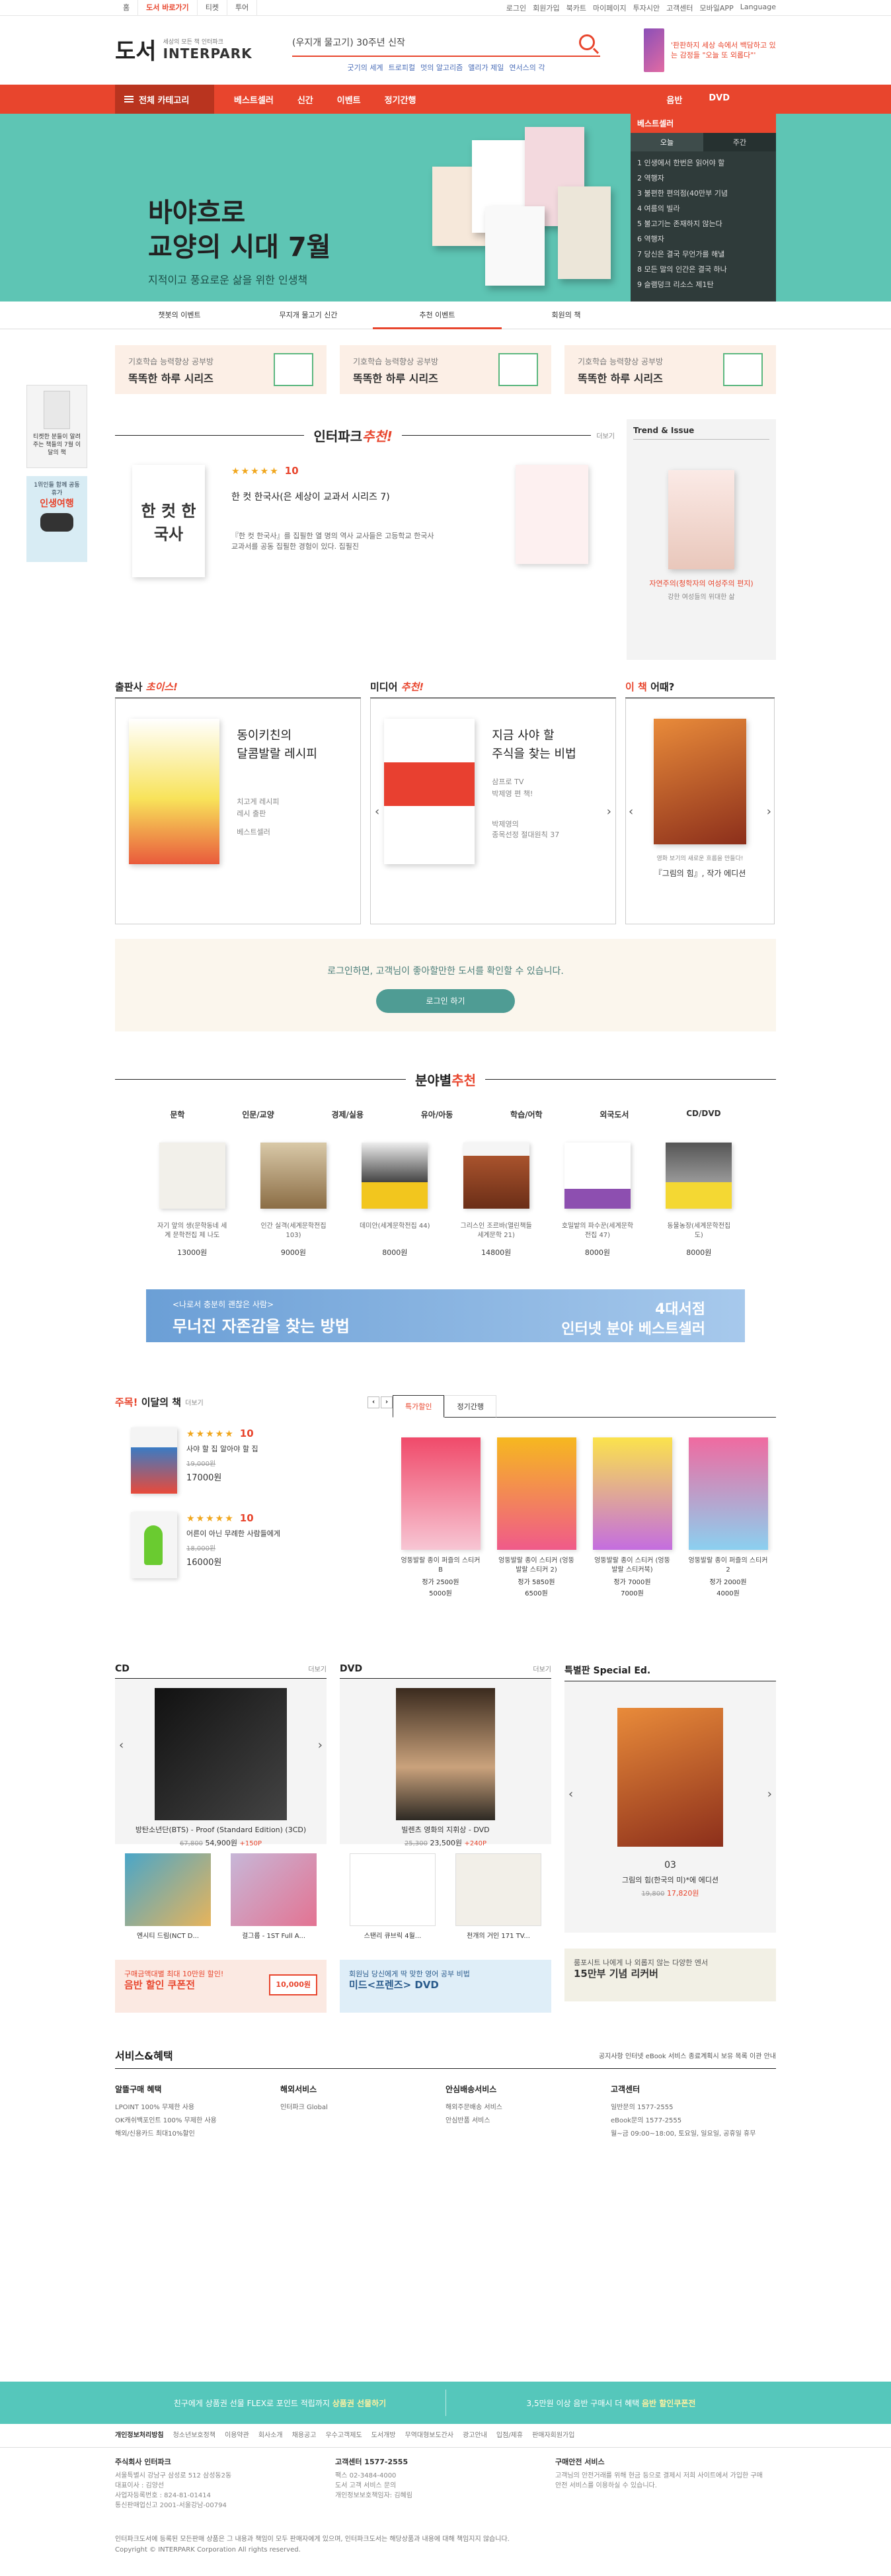  I want to click on trend-title: 자연주의(청학자의 여성주의 편지), so click(701, 584).